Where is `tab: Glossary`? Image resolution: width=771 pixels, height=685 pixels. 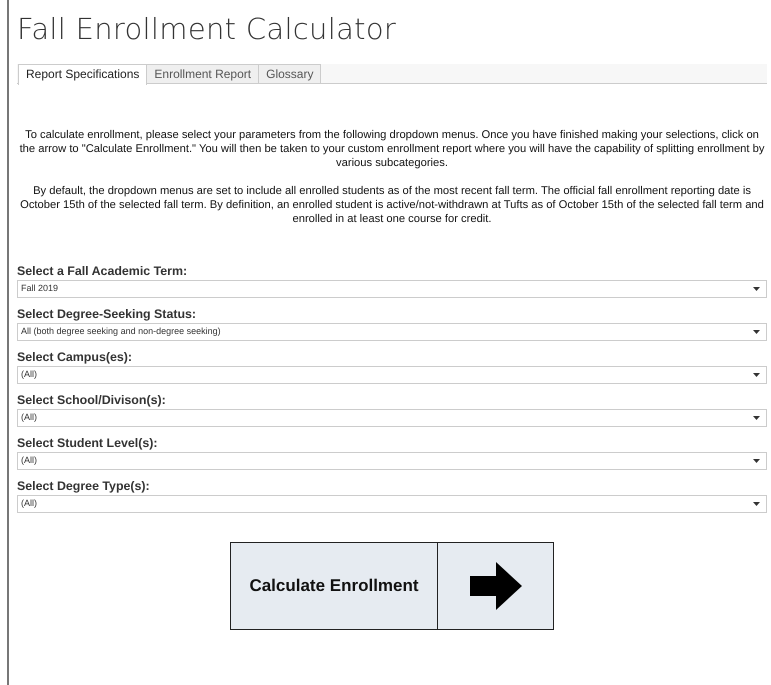 tab: Glossary is located at coordinates (290, 73).